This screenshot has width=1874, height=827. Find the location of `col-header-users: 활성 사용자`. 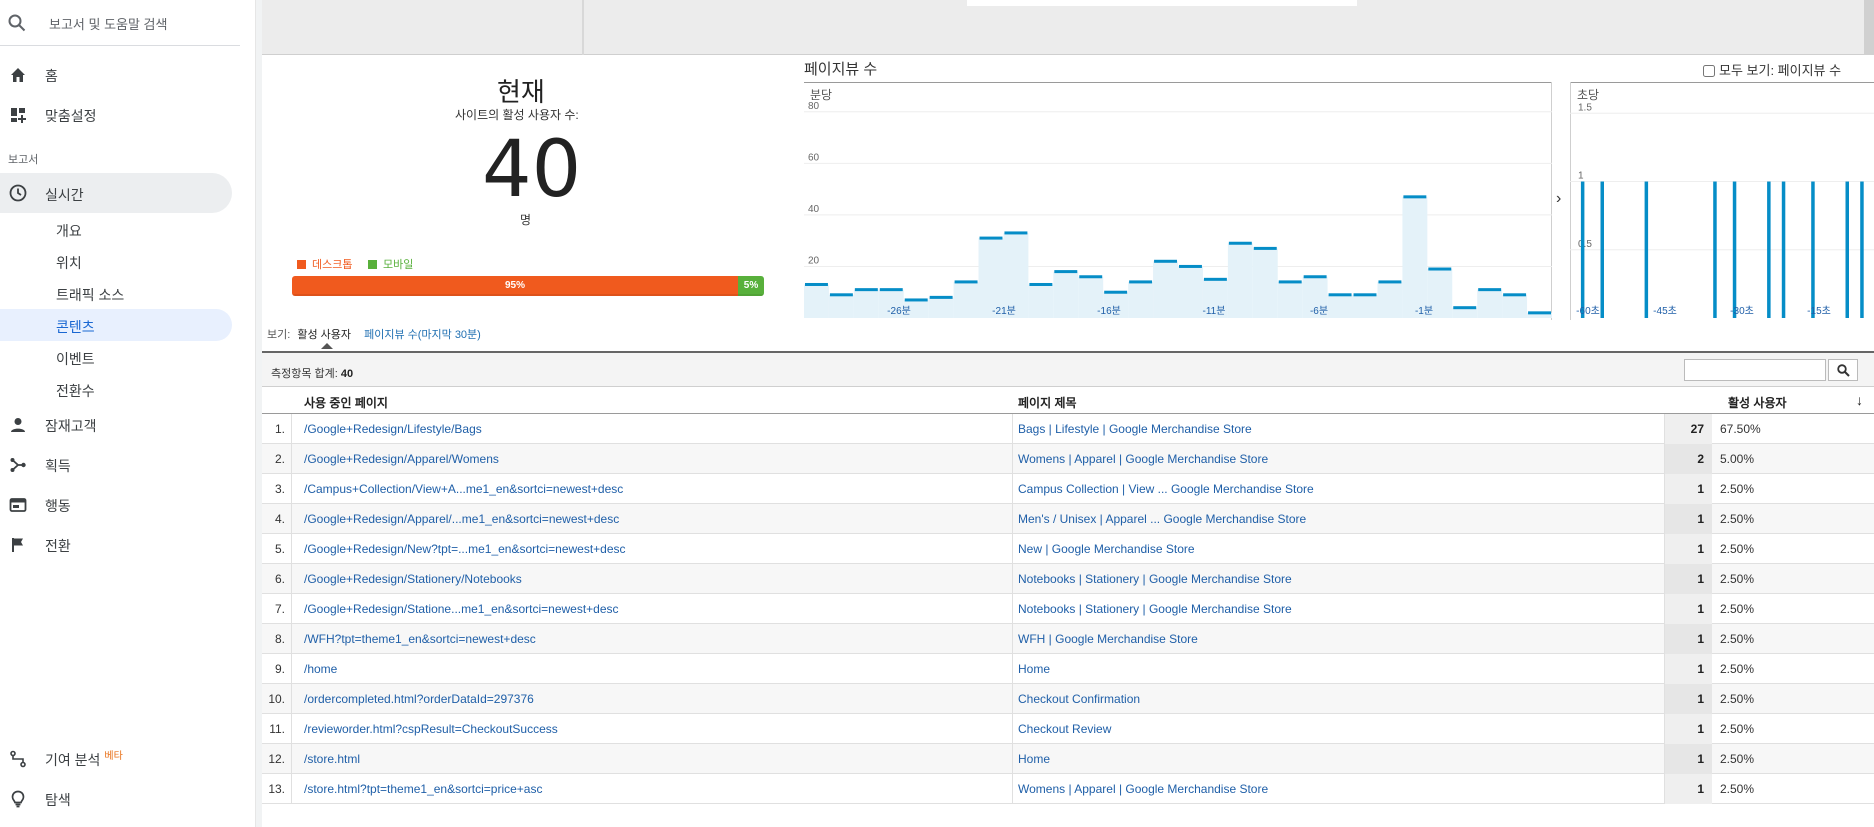

col-header-users: 활성 사용자 is located at coordinates (1757, 402).